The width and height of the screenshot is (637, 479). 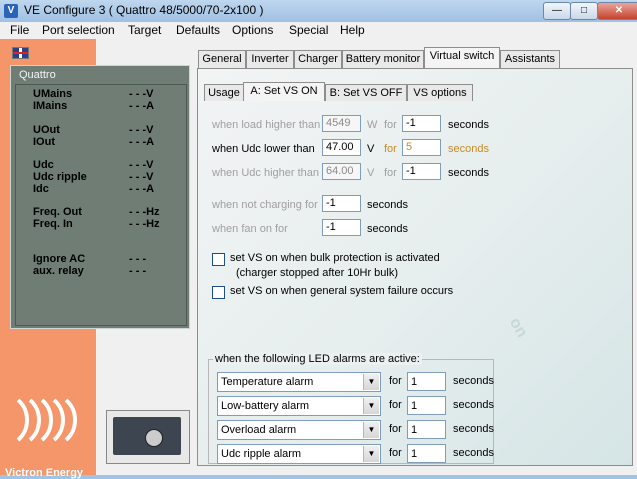 I want to click on status-value-udc: - - -V, so click(x=141, y=165).